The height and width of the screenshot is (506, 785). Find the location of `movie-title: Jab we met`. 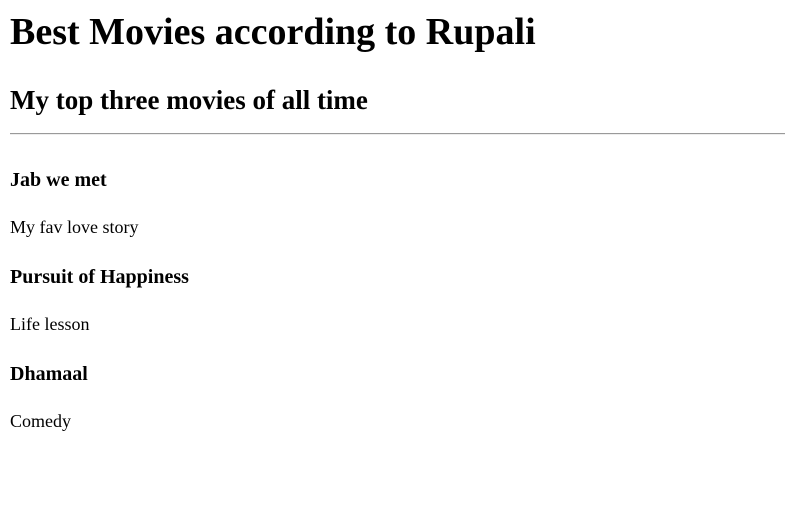

movie-title: Jab we met is located at coordinates (58, 180).